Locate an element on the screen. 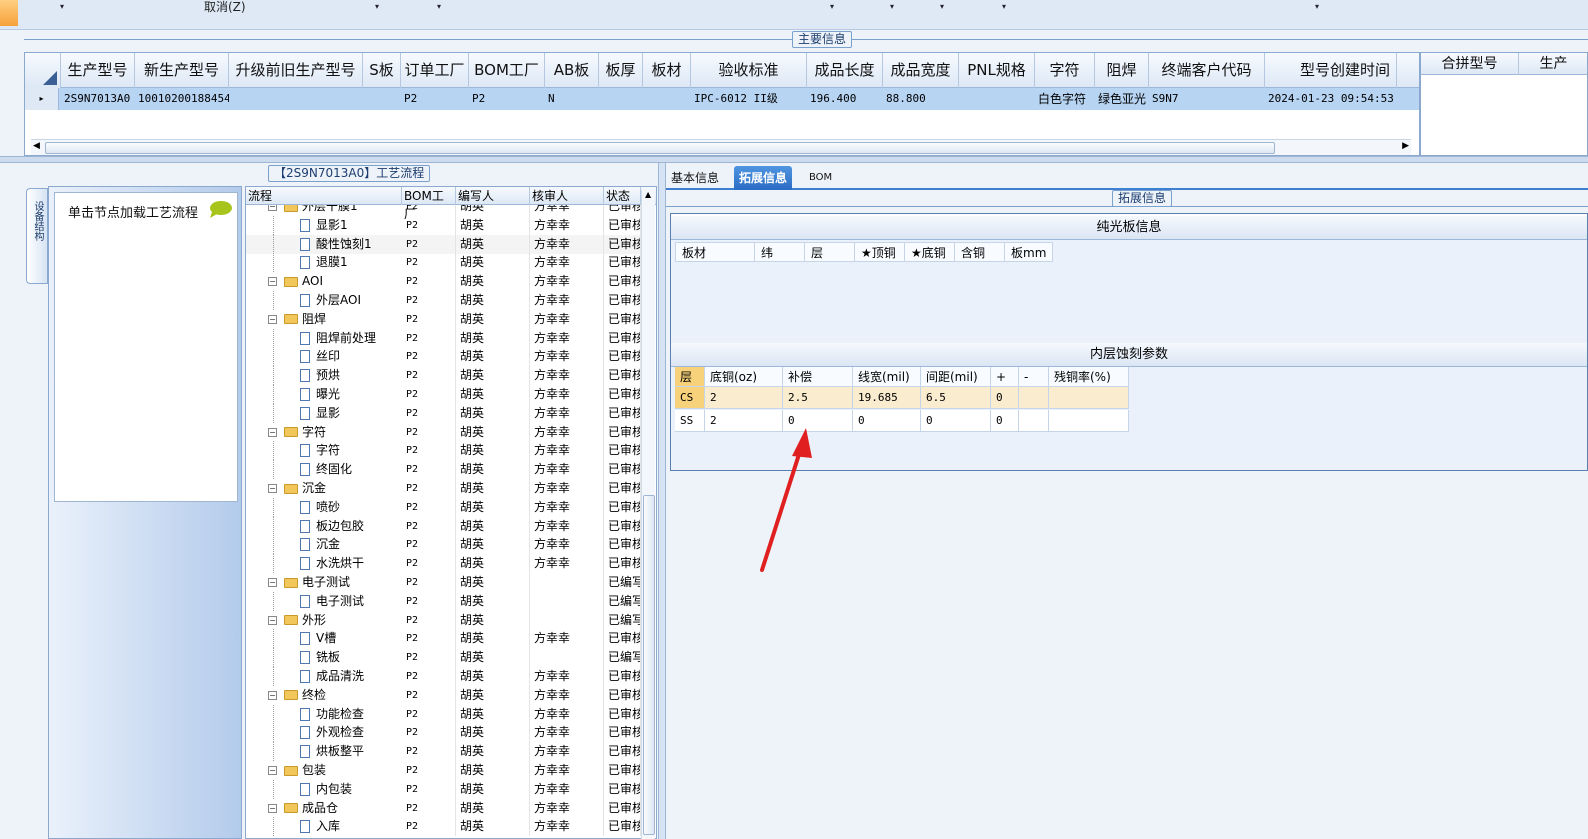 Image resolution: width=1588 pixels, height=839 pixels. tree-node: 功能检查 is located at coordinates (332, 714).